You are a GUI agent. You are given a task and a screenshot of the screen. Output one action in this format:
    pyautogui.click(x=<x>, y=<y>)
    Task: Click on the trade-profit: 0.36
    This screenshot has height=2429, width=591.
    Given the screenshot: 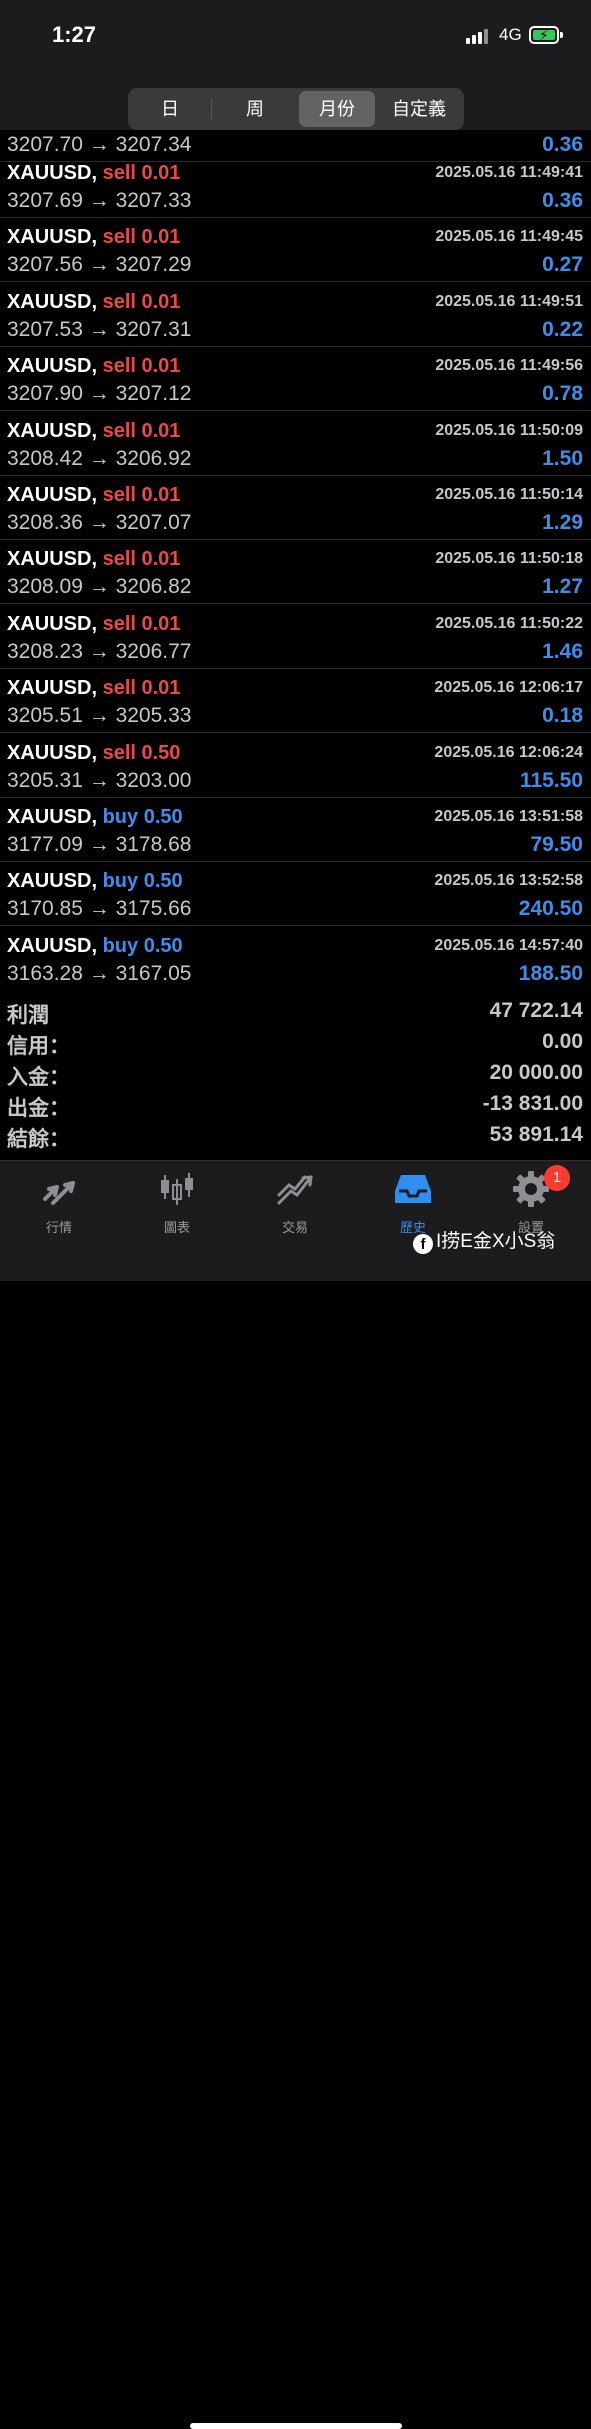 What is the action you would take?
    pyautogui.click(x=562, y=200)
    